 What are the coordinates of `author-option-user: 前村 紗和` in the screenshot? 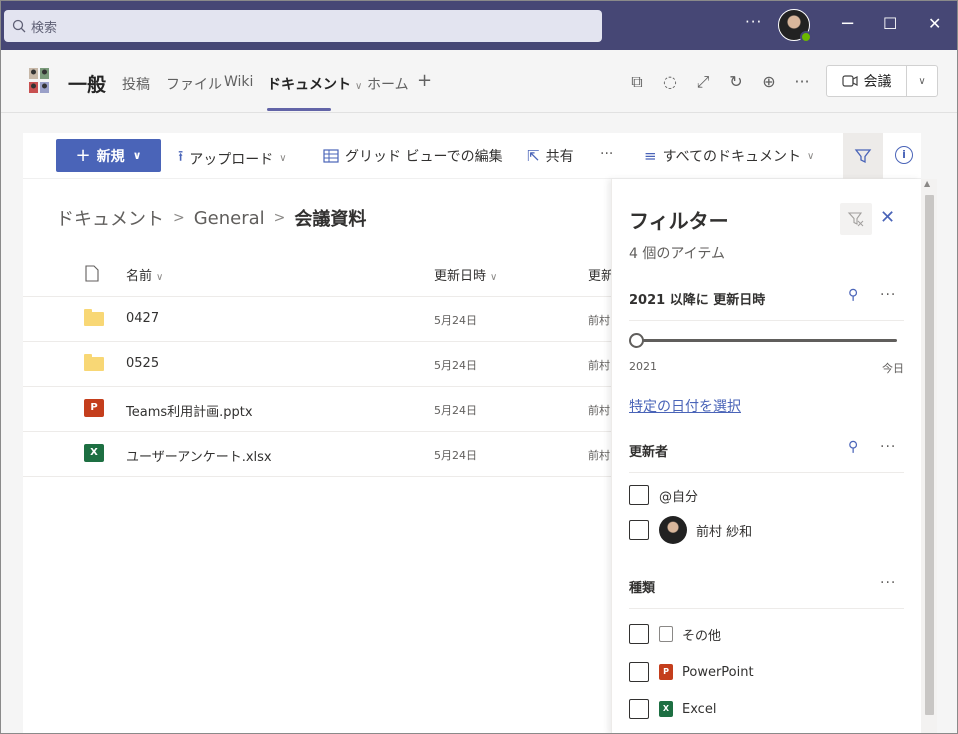 It's located at (690, 530).